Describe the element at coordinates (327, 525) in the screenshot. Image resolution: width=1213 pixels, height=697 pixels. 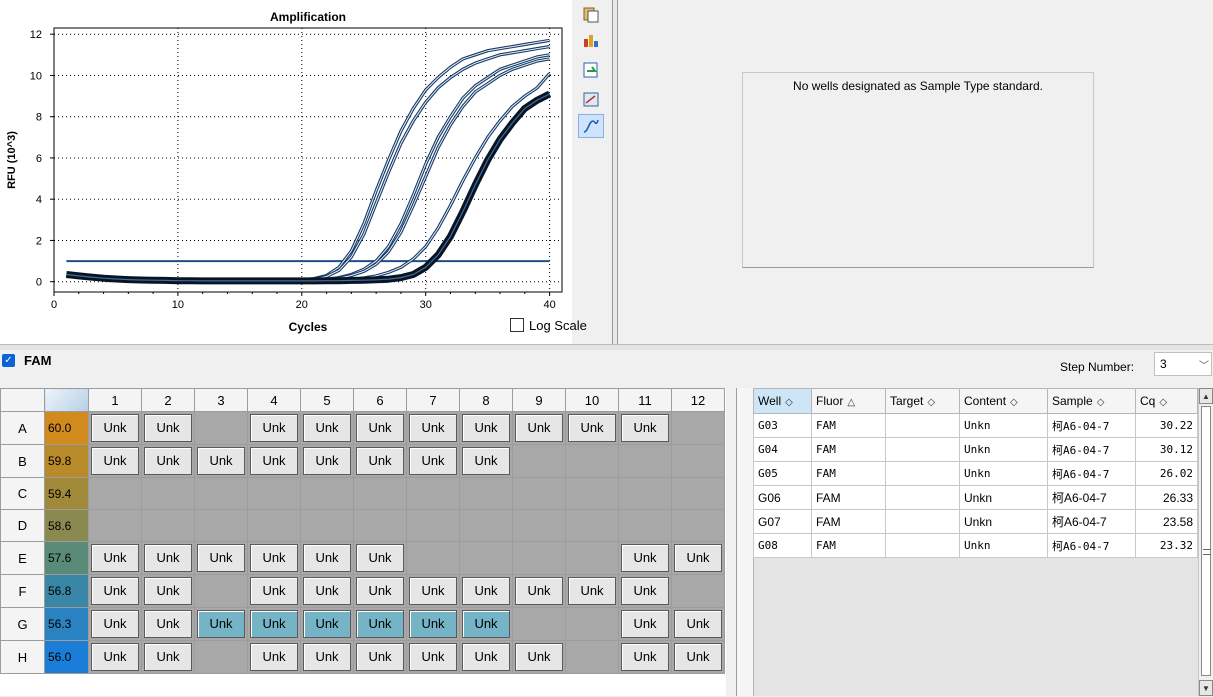
I see `well-D5` at that location.